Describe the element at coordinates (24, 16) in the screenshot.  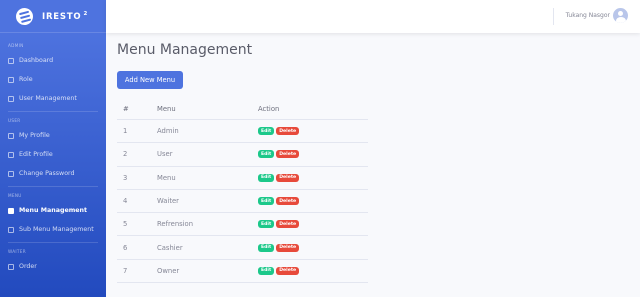
I see `brand-logo-icon` at that location.